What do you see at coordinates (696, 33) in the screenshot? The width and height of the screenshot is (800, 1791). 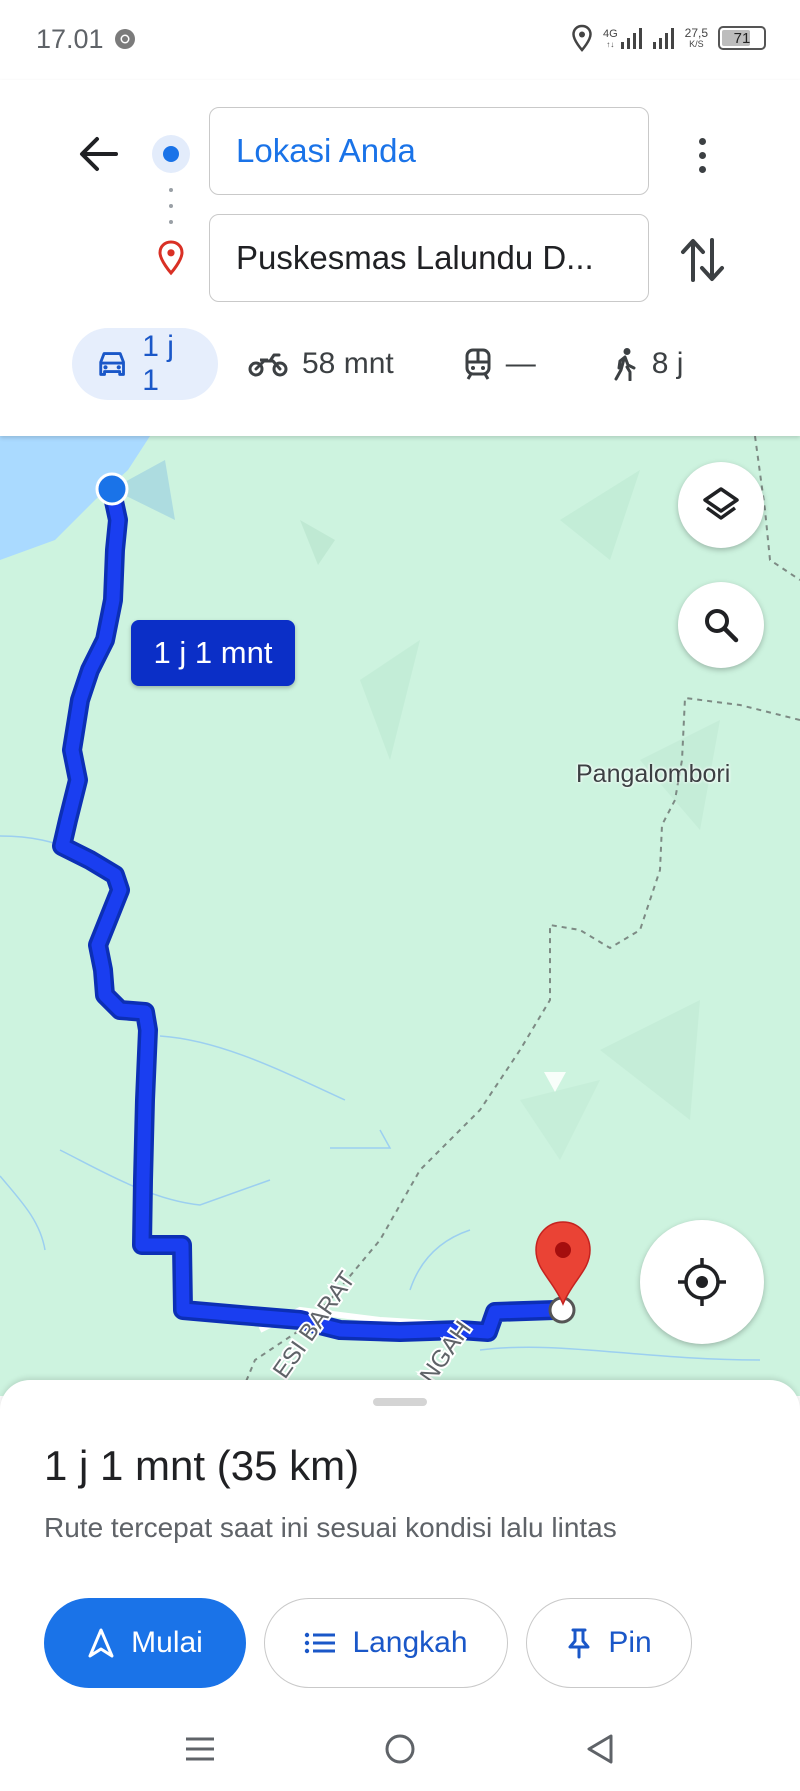 I see `data-speed-value: 27,5` at bounding box center [696, 33].